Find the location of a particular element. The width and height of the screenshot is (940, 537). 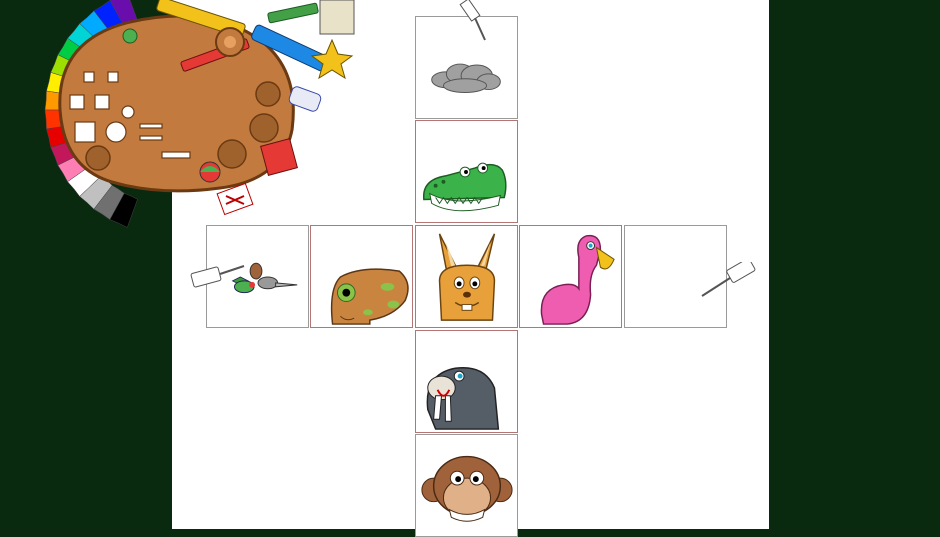

cube-face-monkey is located at coordinates (466, 485).